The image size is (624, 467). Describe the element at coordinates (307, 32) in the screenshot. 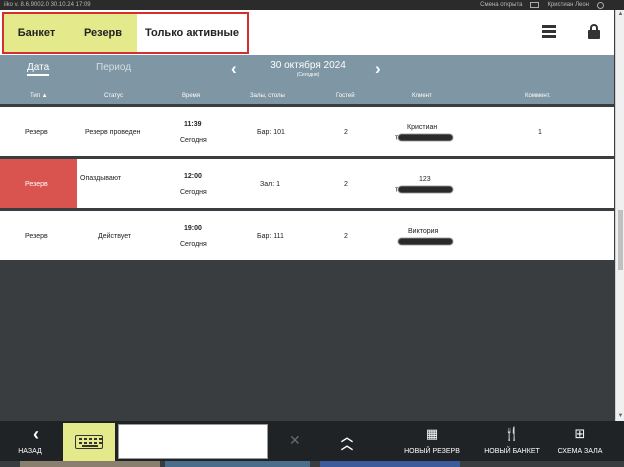

I see `header: Банкет Резерв Только активные` at that location.